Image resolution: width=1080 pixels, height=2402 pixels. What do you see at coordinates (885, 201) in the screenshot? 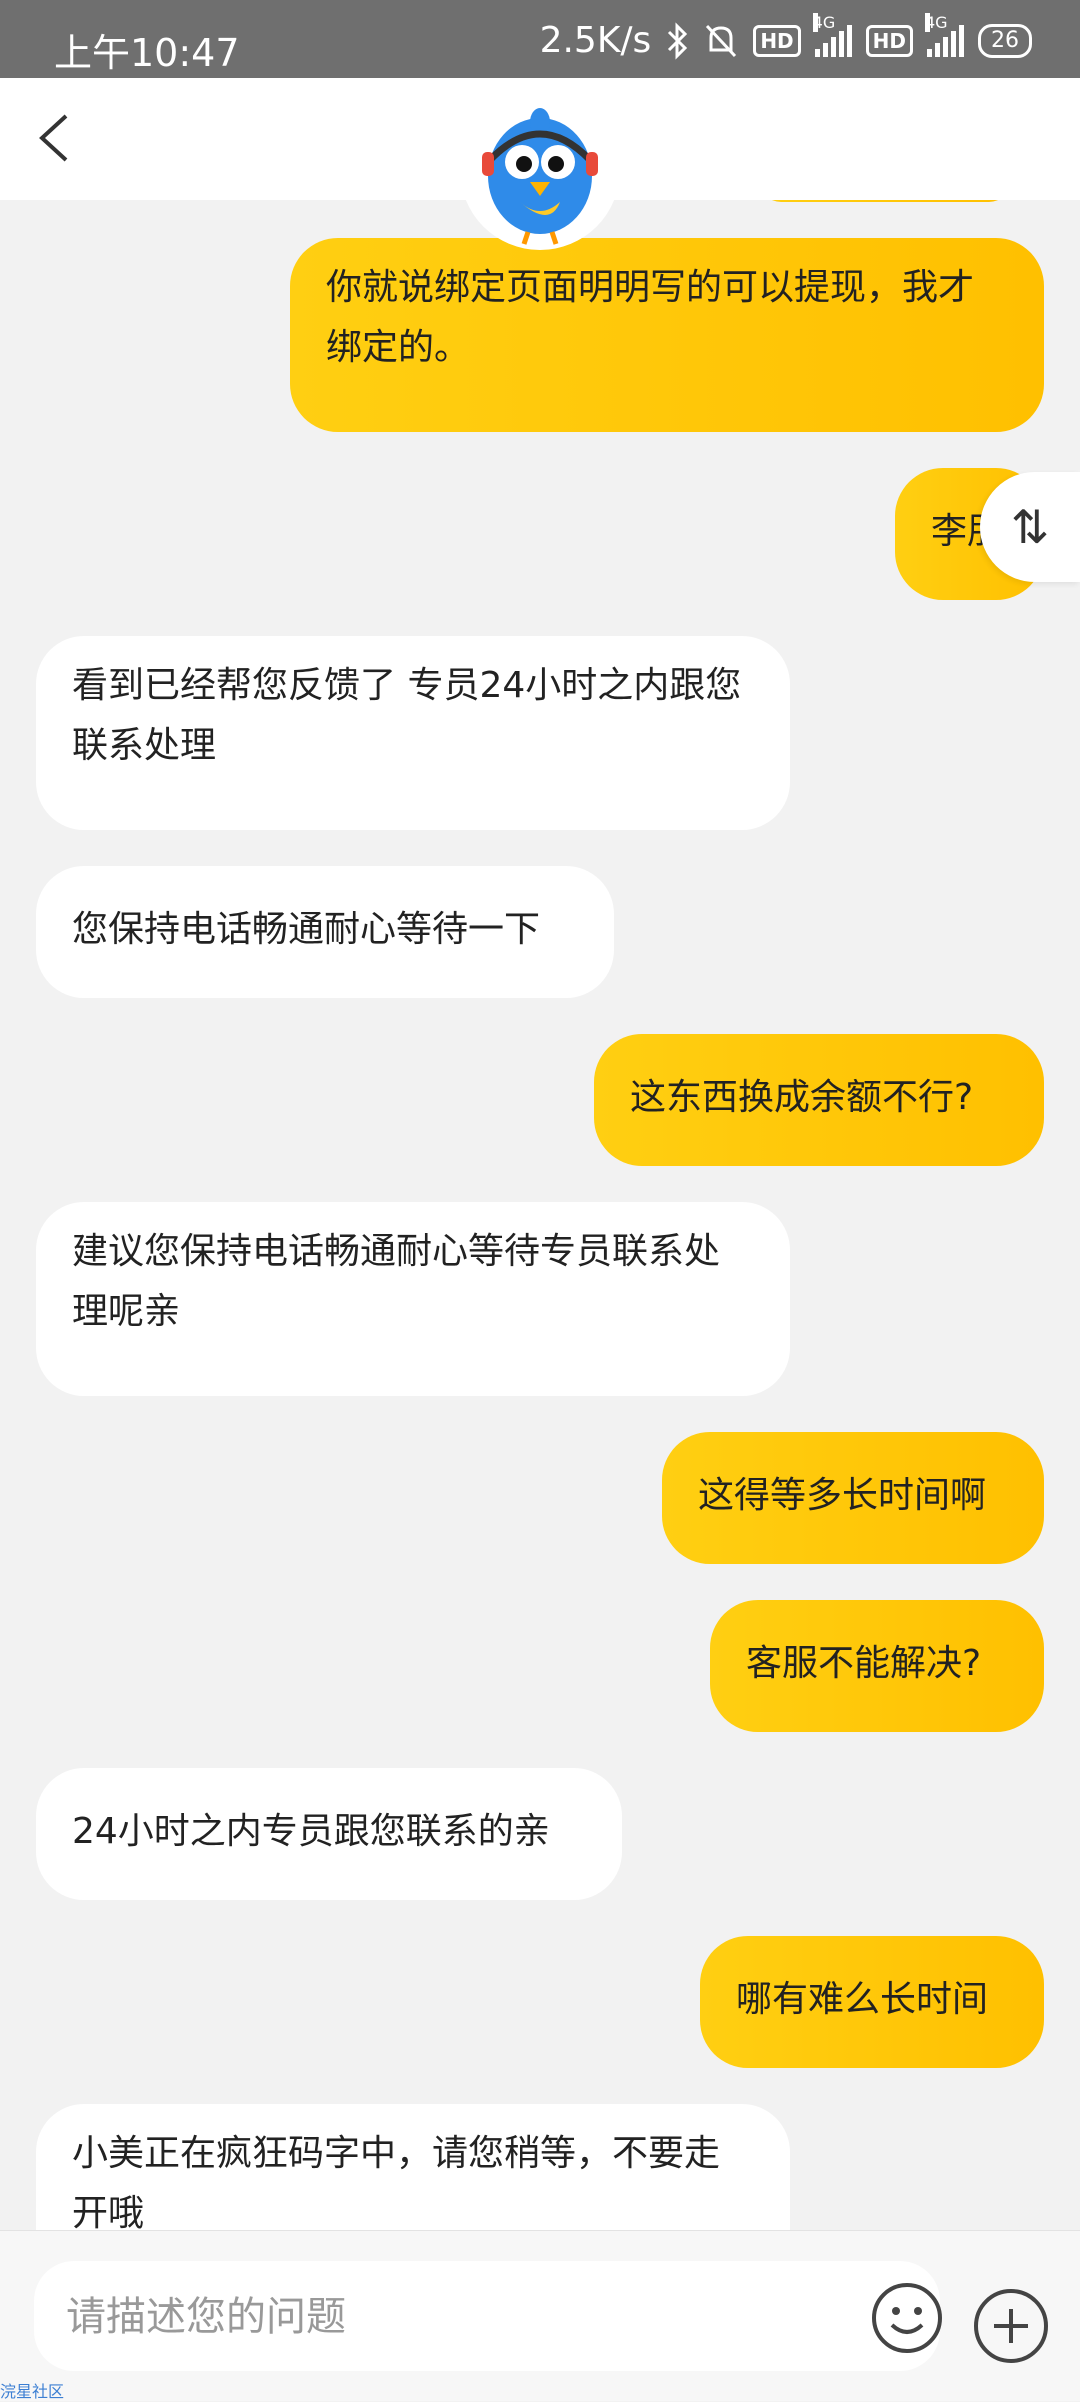
I see `chat-bubble-user` at bounding box center [885, 201].